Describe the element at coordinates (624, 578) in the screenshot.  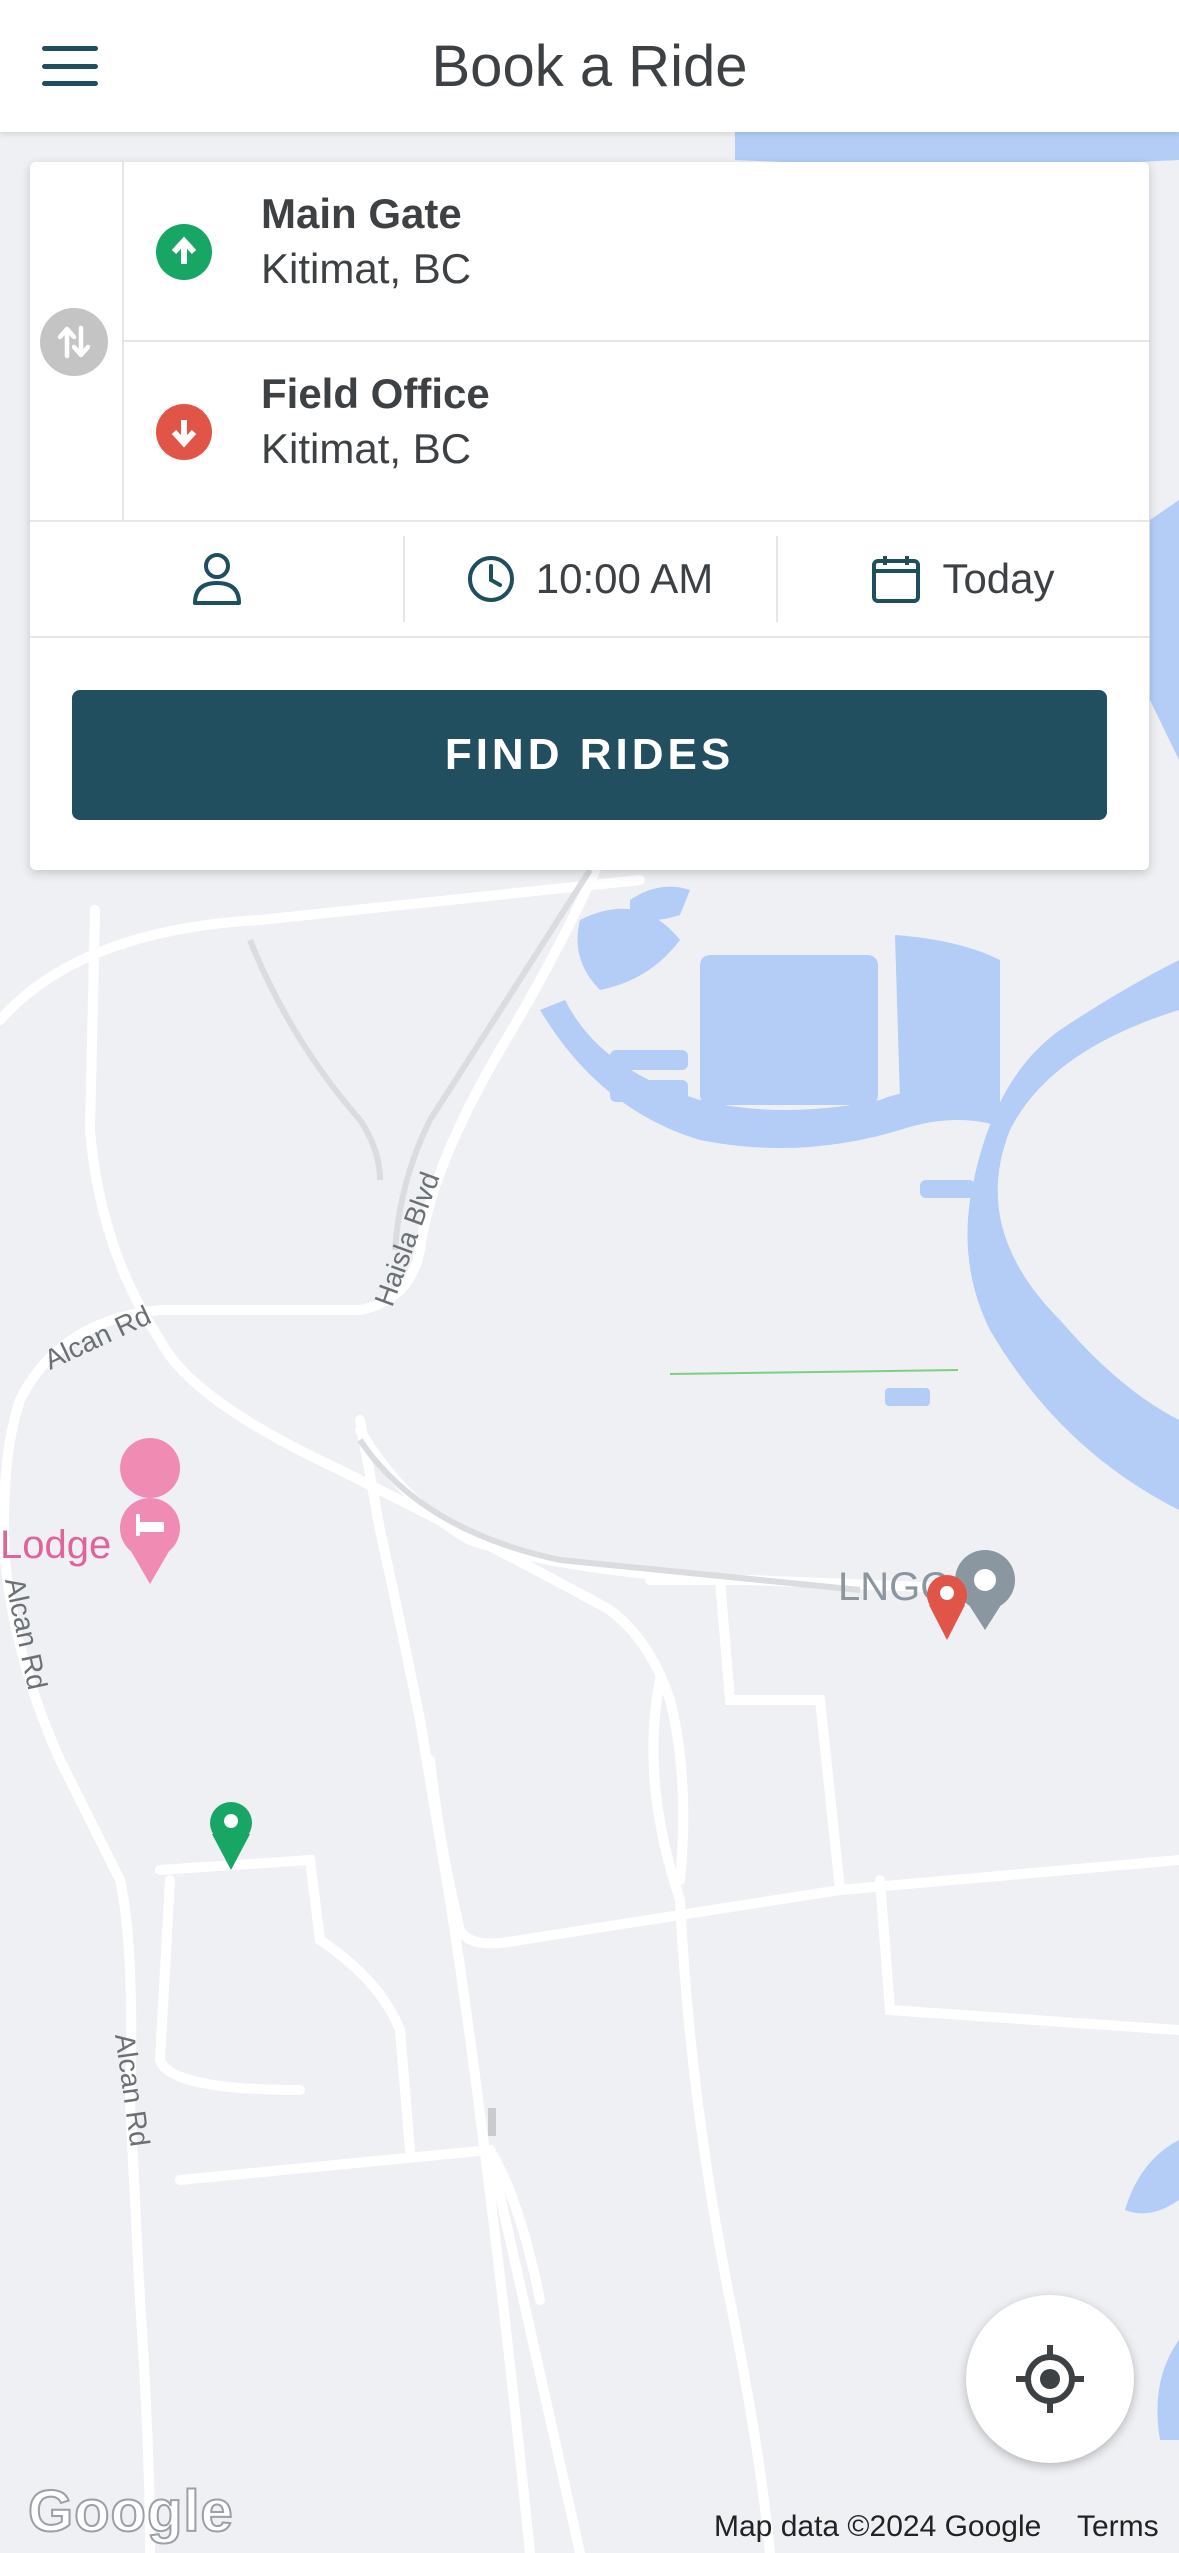
I see `time-value: 10:00 AM` at that location.